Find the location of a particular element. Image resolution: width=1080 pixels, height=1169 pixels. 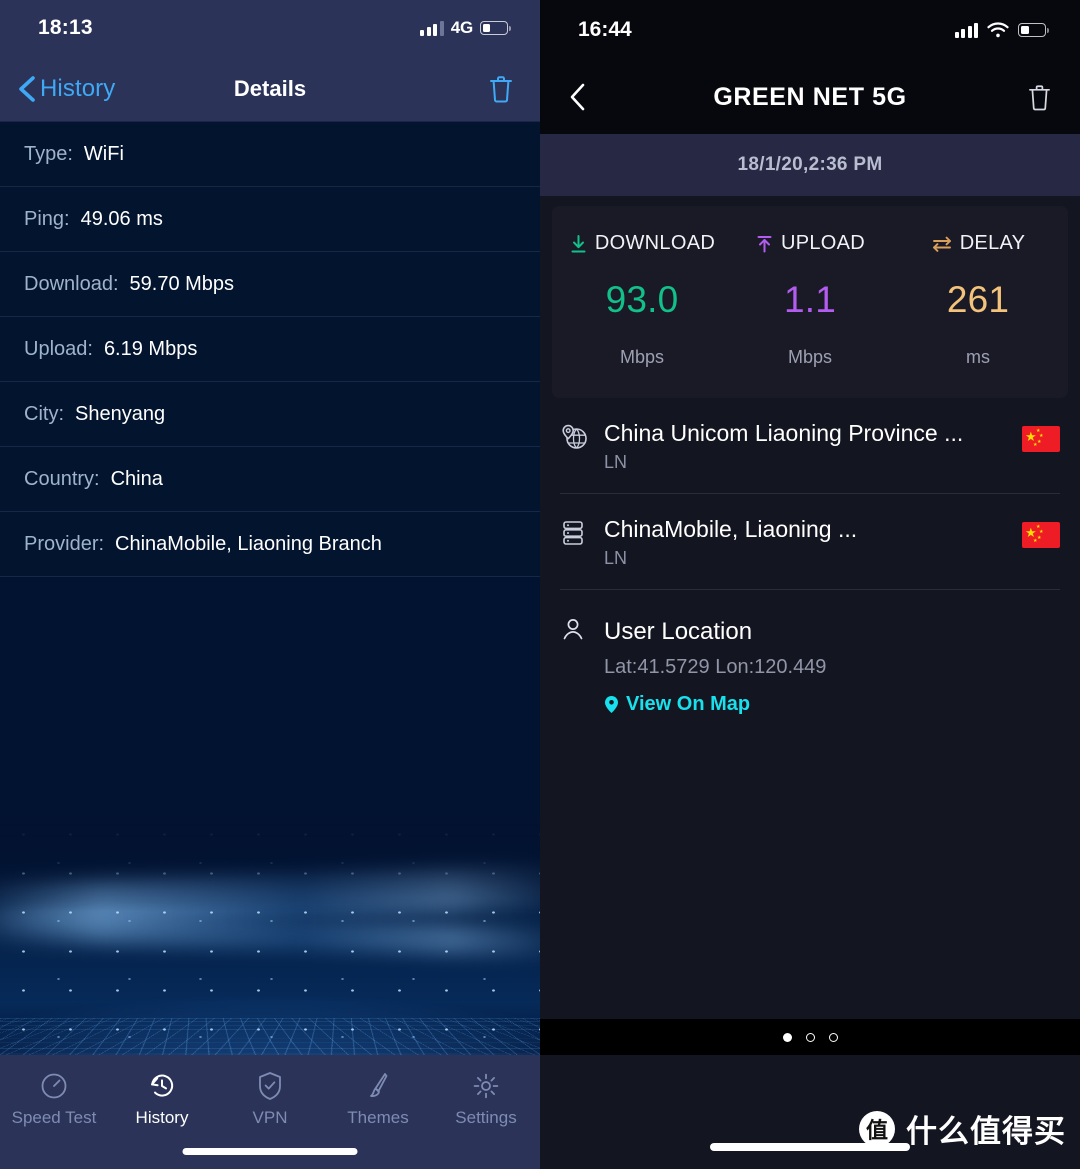

stat-unit: Mbps is located at coordinates (641, 357).